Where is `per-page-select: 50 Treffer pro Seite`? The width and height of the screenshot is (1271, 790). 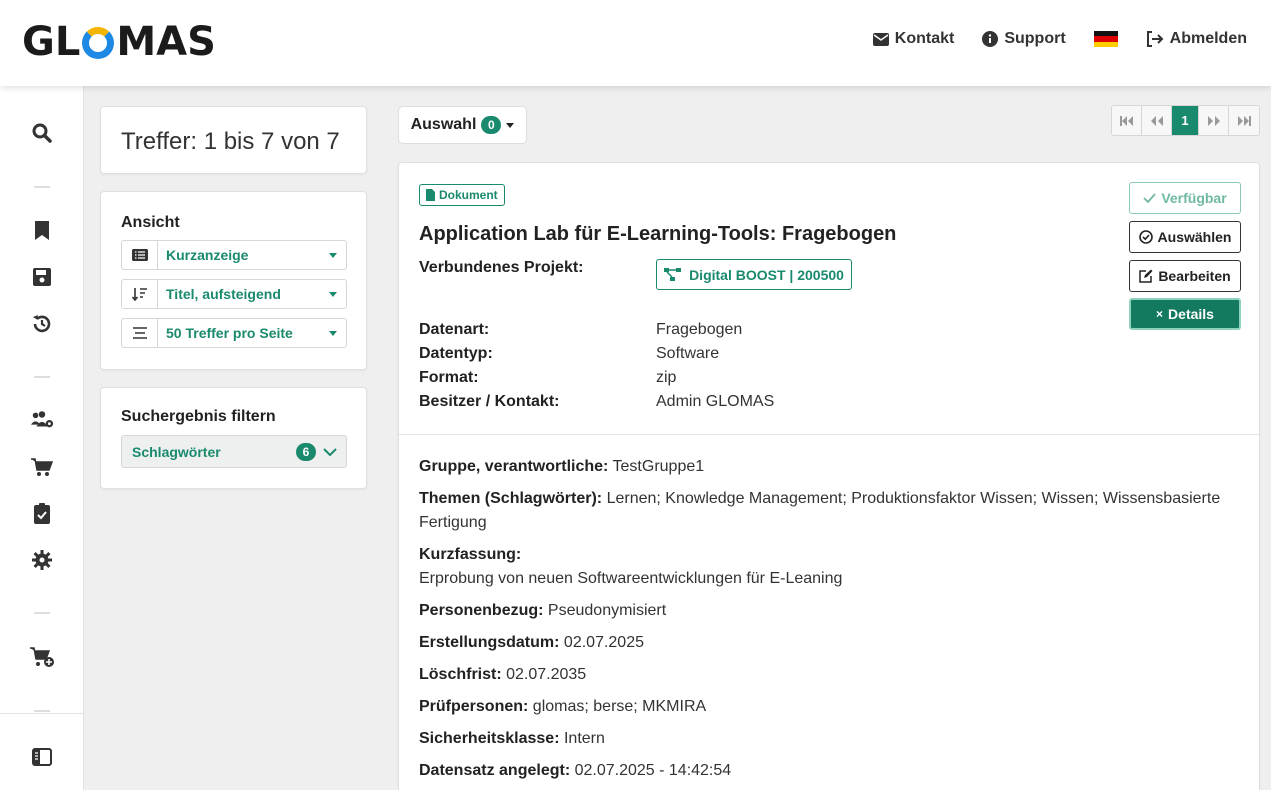
per-page-select: 50 Treffer pro Seite is located at coordinates (234, 333).